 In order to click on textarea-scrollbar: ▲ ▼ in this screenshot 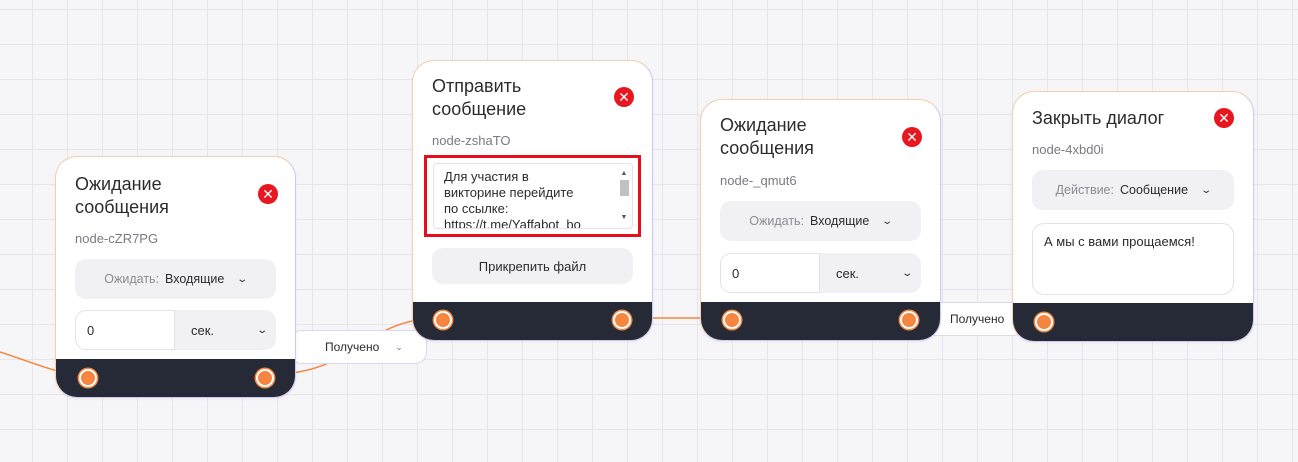, I will do `click(624, 196)`.